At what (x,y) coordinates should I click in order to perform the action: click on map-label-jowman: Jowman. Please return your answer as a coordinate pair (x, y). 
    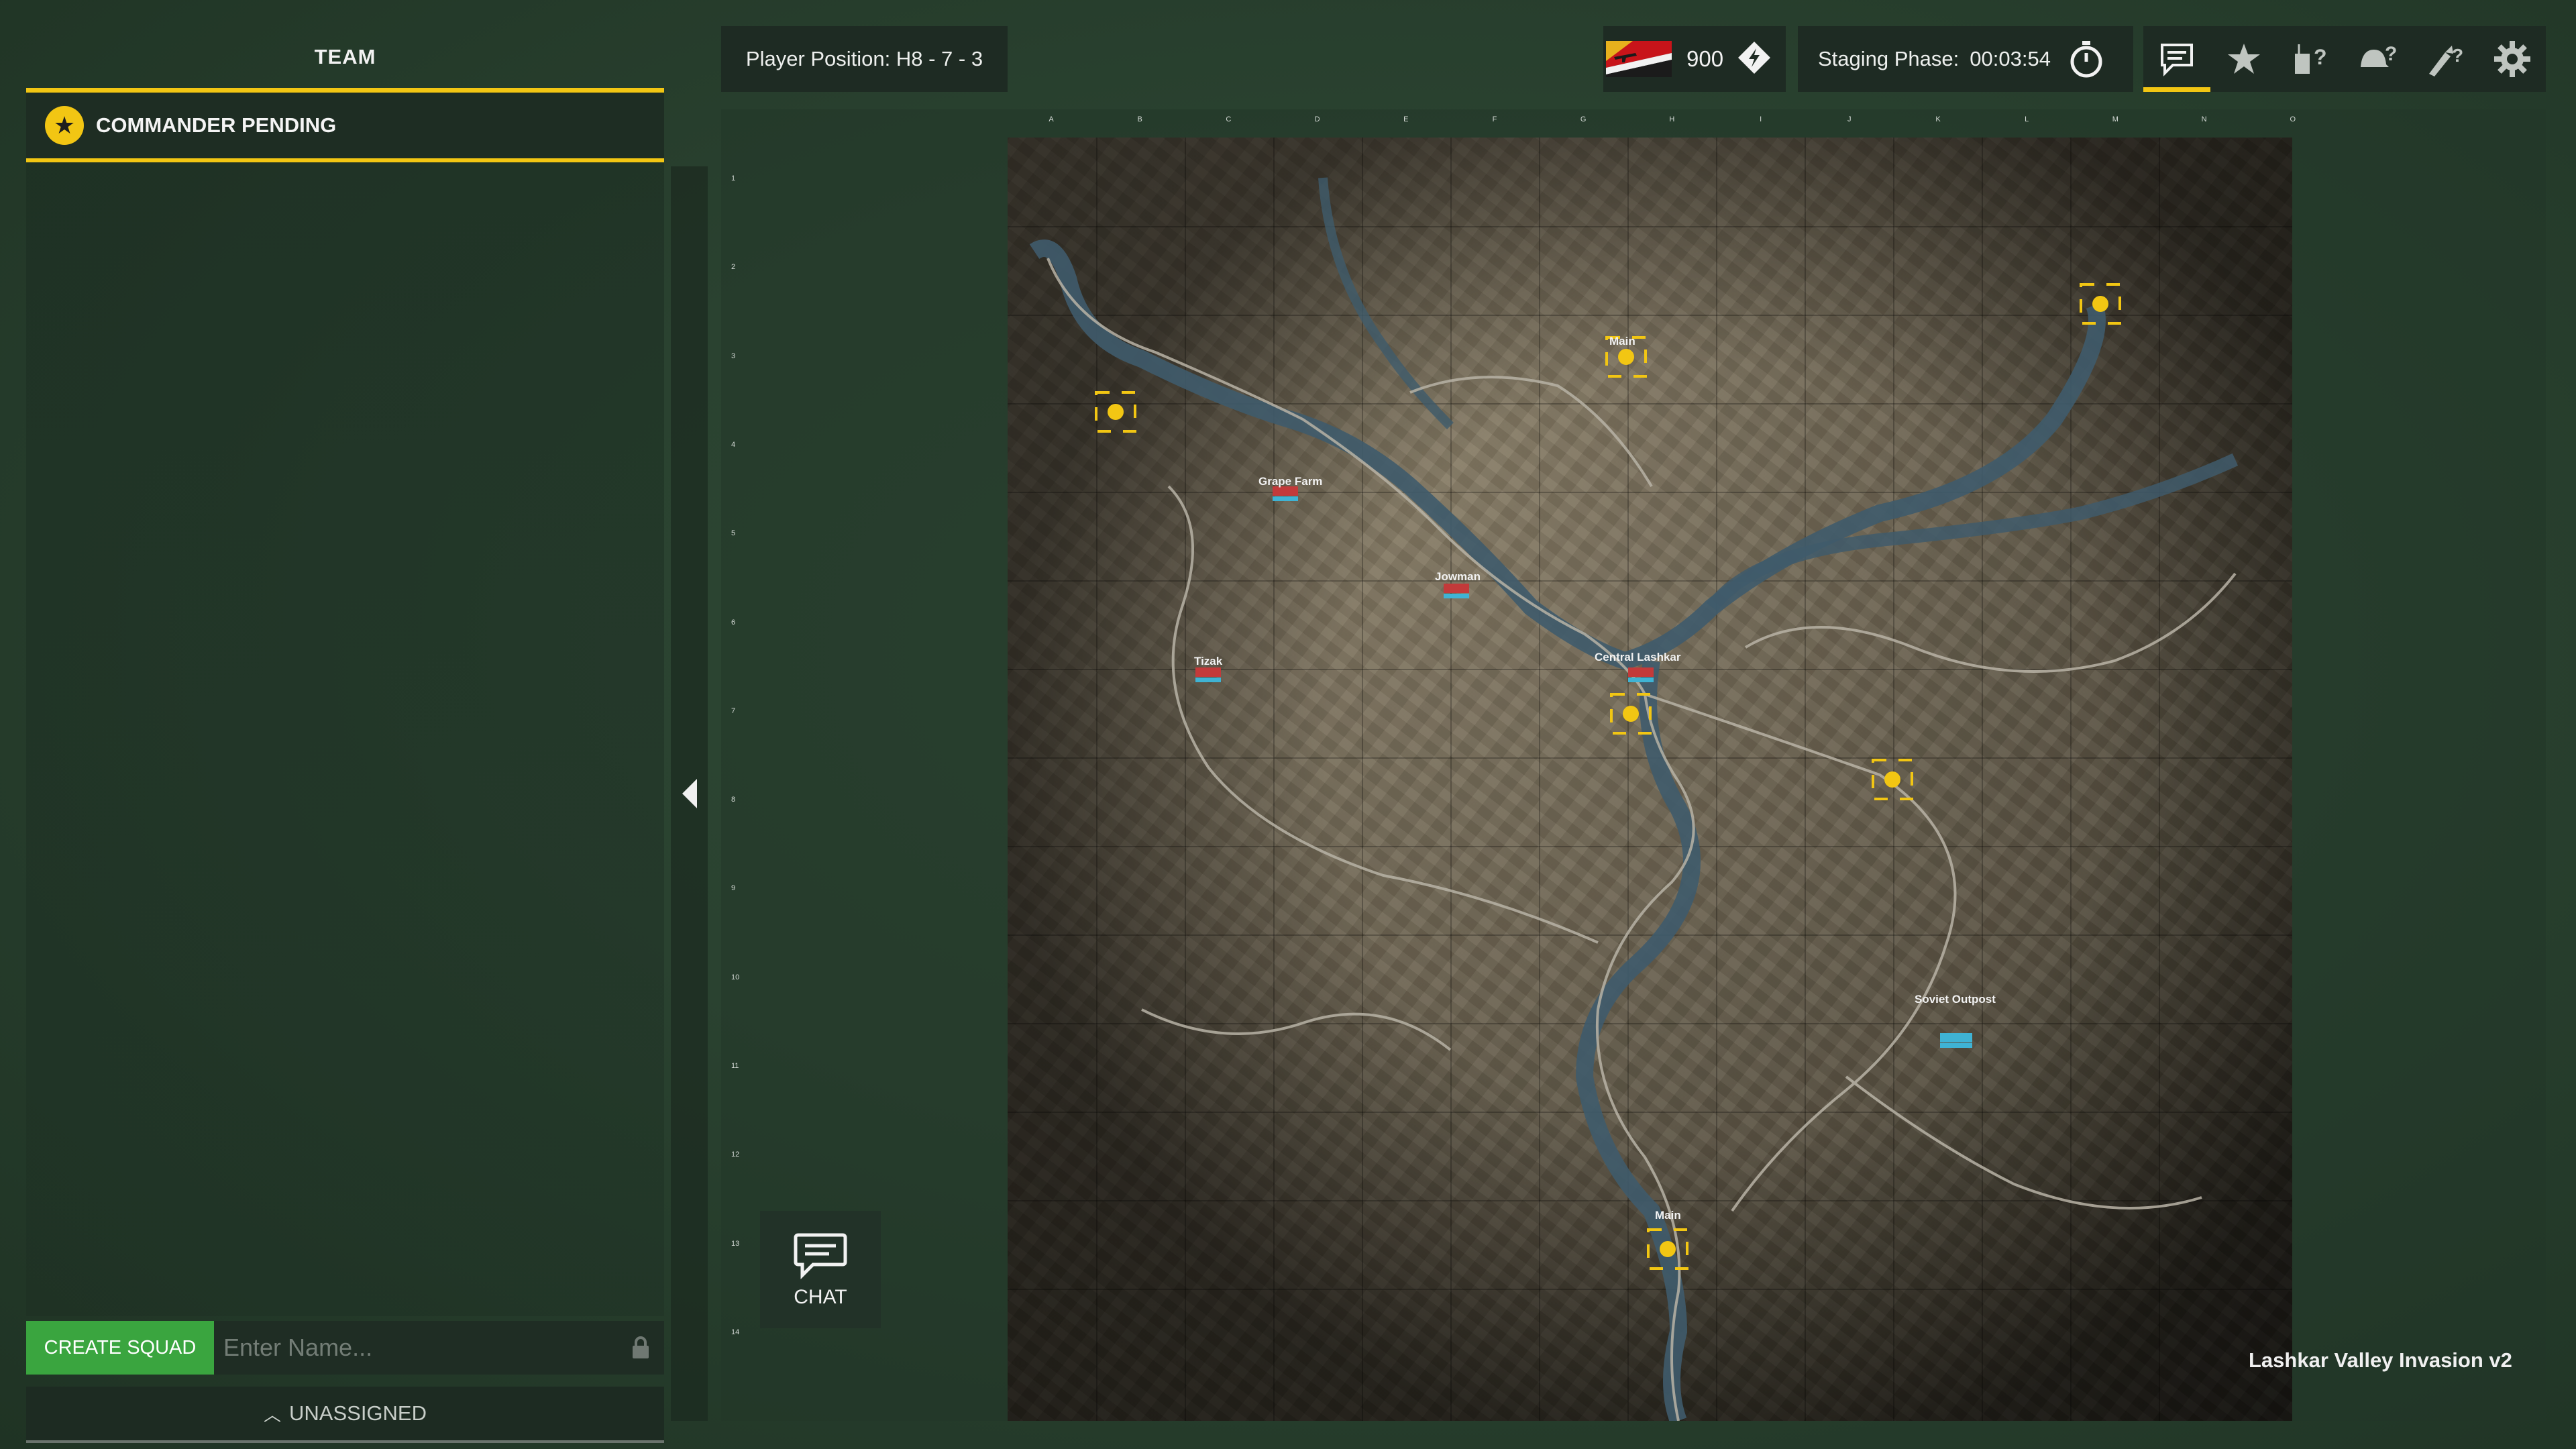
    Looking at the image, I should click on (1458, 576).